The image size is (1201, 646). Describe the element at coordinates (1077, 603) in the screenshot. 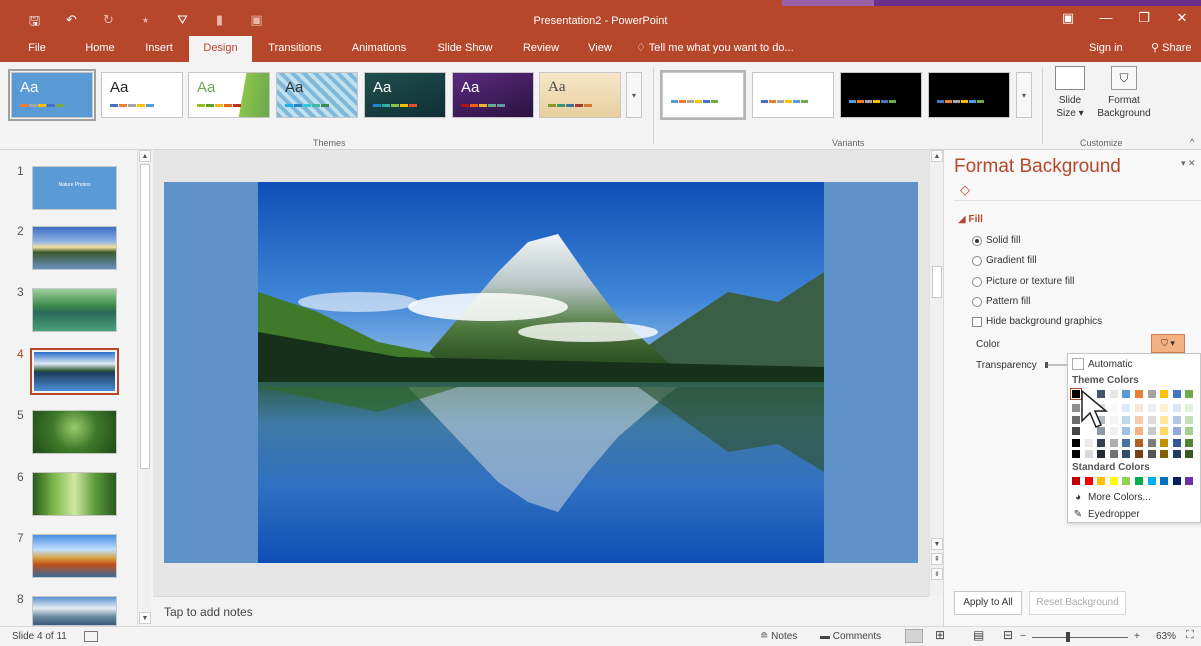

I see `reset-background-button: Reset Background` at that location.